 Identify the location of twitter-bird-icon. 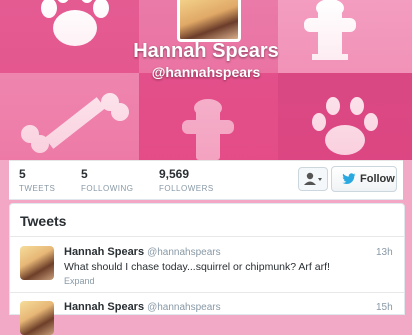
(349, 179).